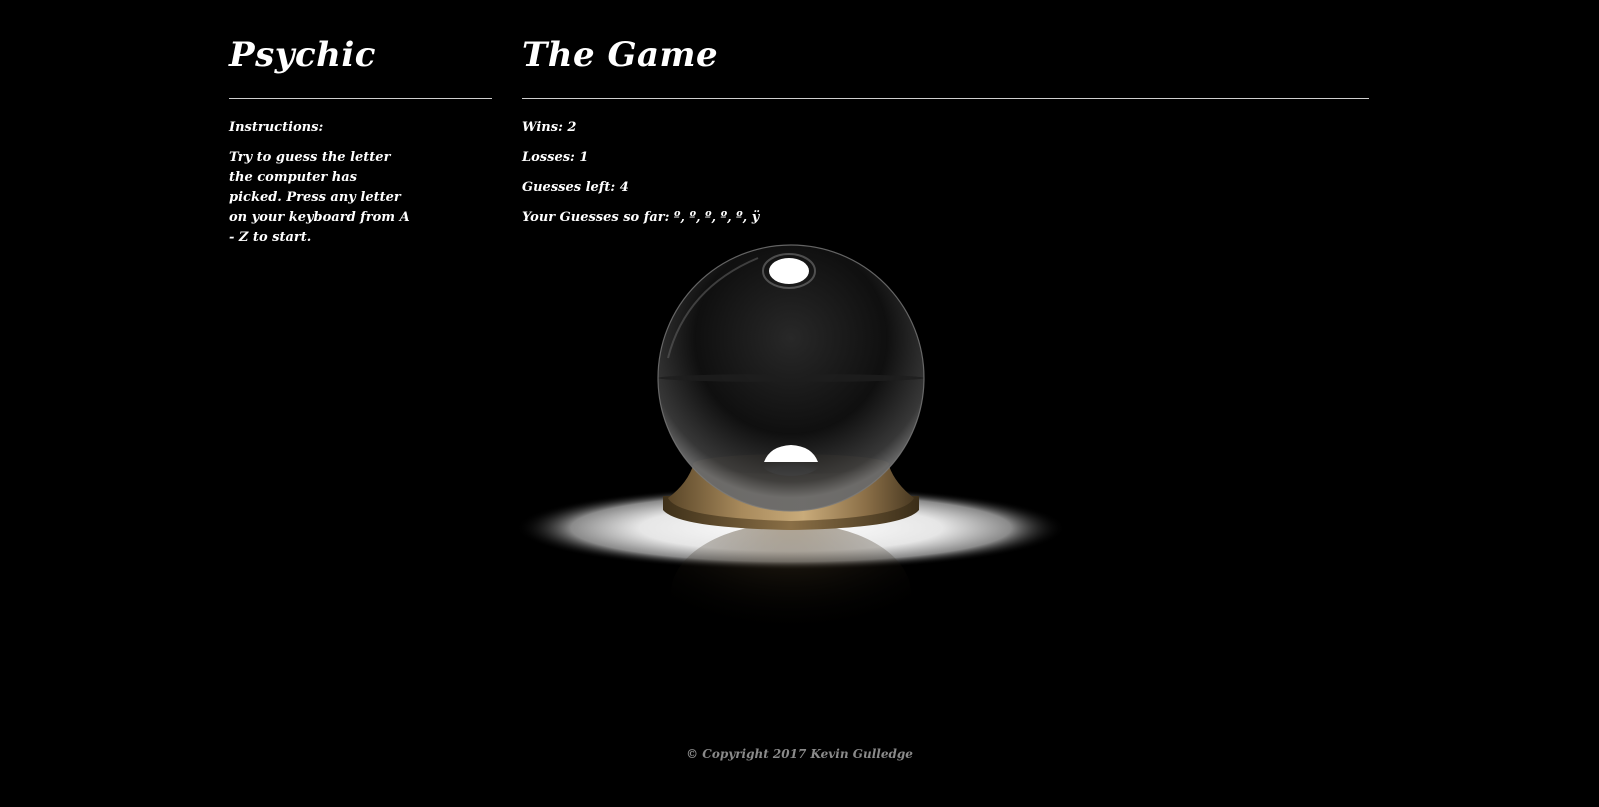 This screenshot has width=1599, height=807. What do you see at coordinates (791, 378) in the screenshot?
I see `sphere-horizon` at bounding box center [791, 378].